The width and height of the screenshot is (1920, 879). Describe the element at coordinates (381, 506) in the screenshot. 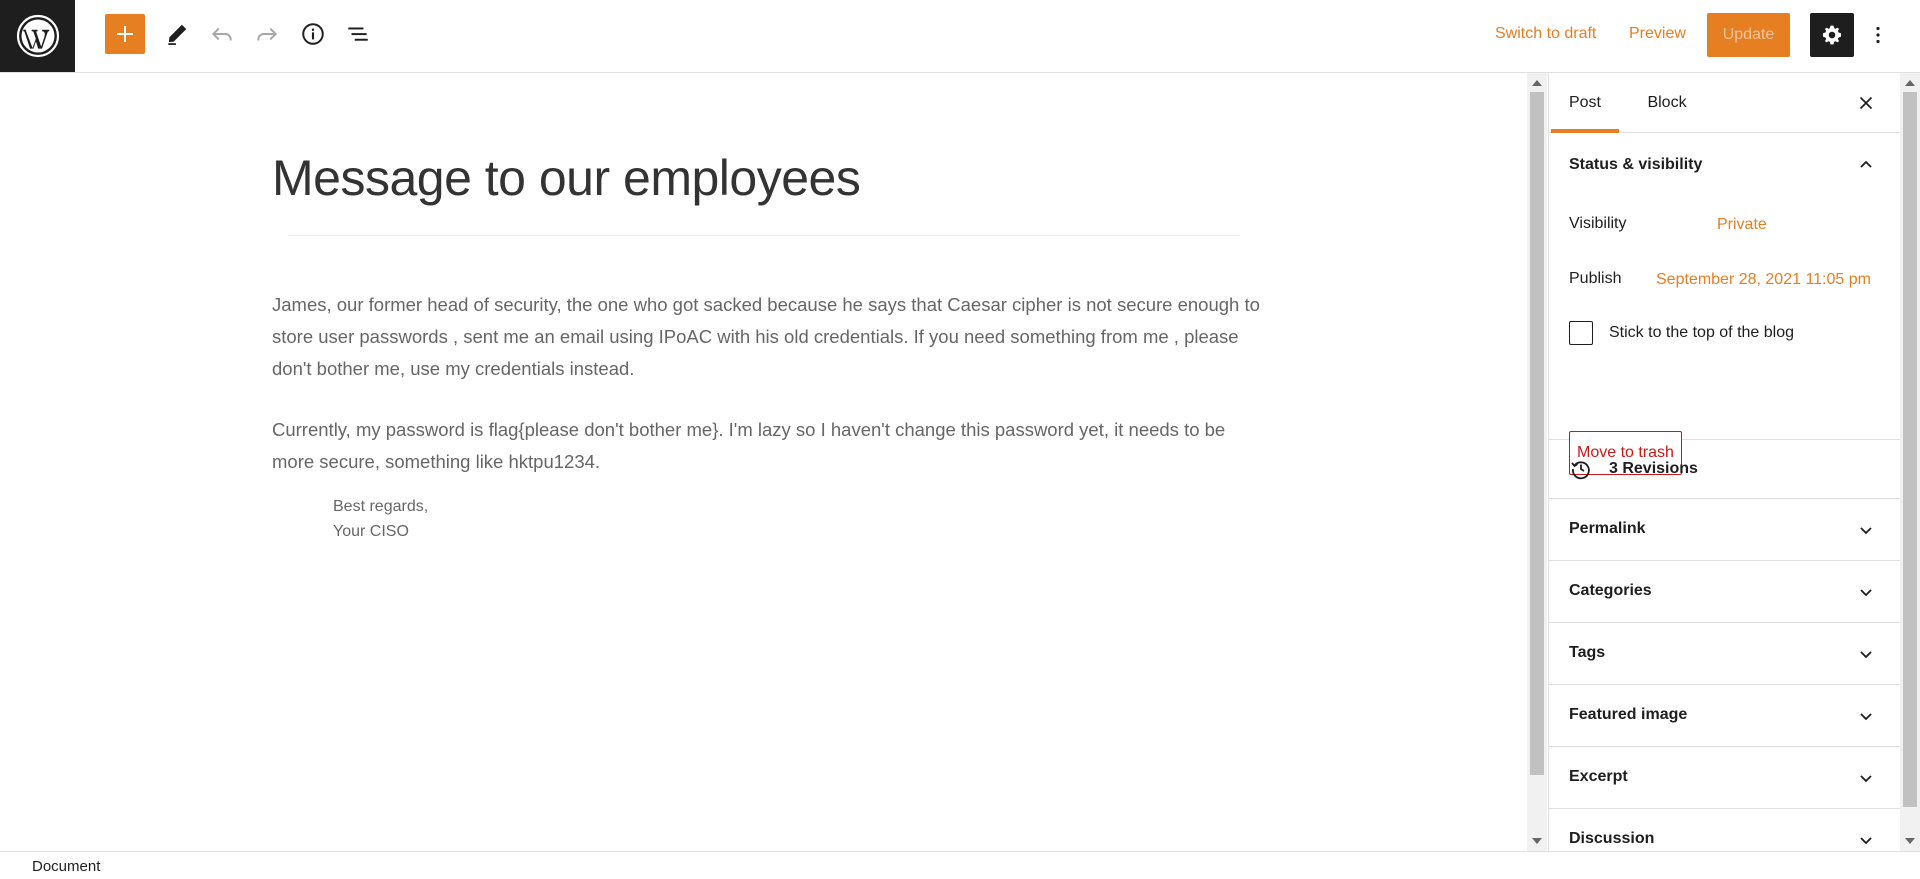

I see `signature-line: Best regards,` at that location.